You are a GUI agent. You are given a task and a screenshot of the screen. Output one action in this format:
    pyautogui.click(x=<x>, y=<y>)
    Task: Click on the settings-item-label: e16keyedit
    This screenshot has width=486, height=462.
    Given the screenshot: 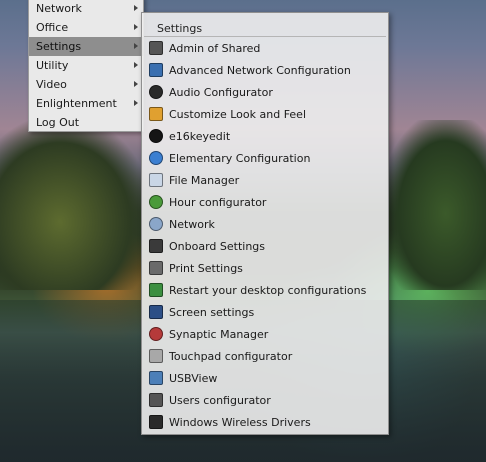 What is the action you would take?
    pyautogui.click(x=200, y=136)
    